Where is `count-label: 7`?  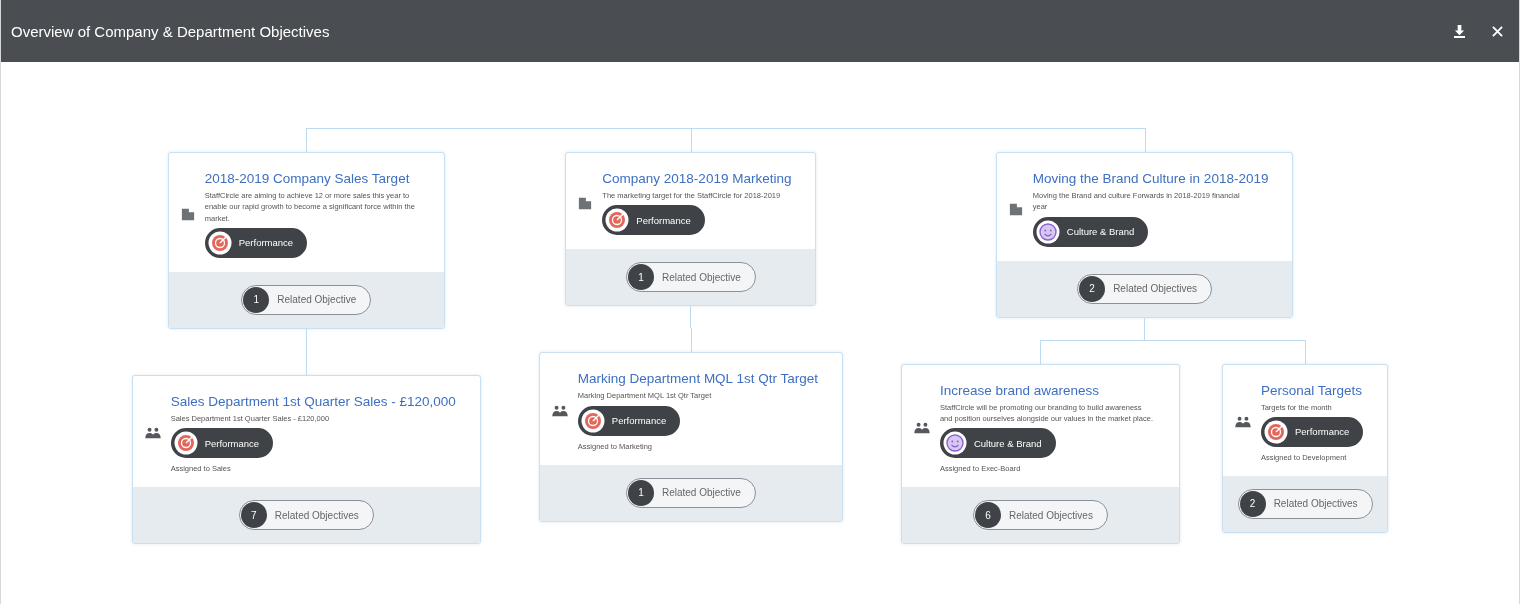 count-label: 7 is located at coordinates (253, 515).